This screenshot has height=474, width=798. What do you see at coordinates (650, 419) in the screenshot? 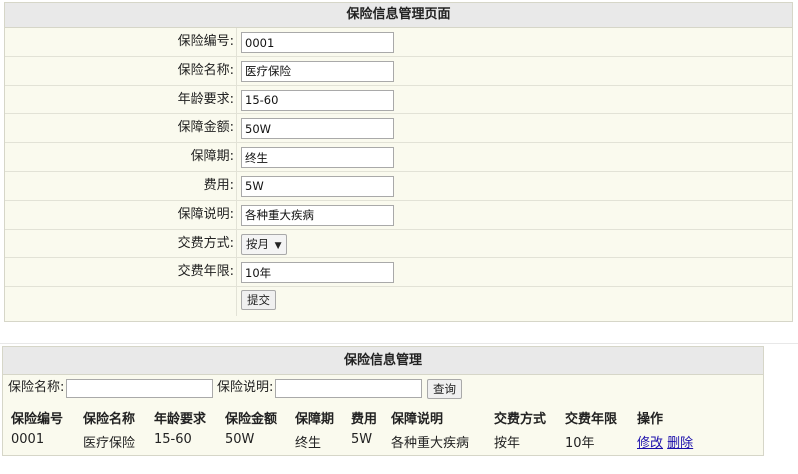
I see `column-header: 操作` at bounding box center [650, 419].